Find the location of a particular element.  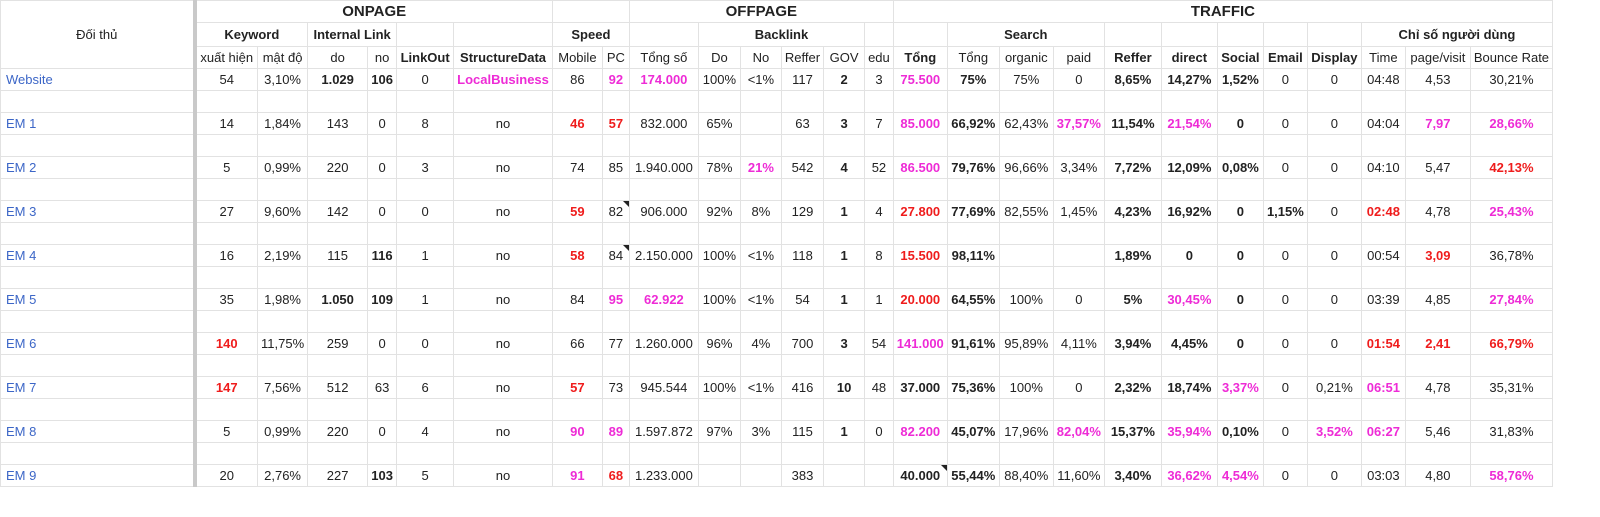

competitor-name: EM 7 is located at coordinates (98, 387).